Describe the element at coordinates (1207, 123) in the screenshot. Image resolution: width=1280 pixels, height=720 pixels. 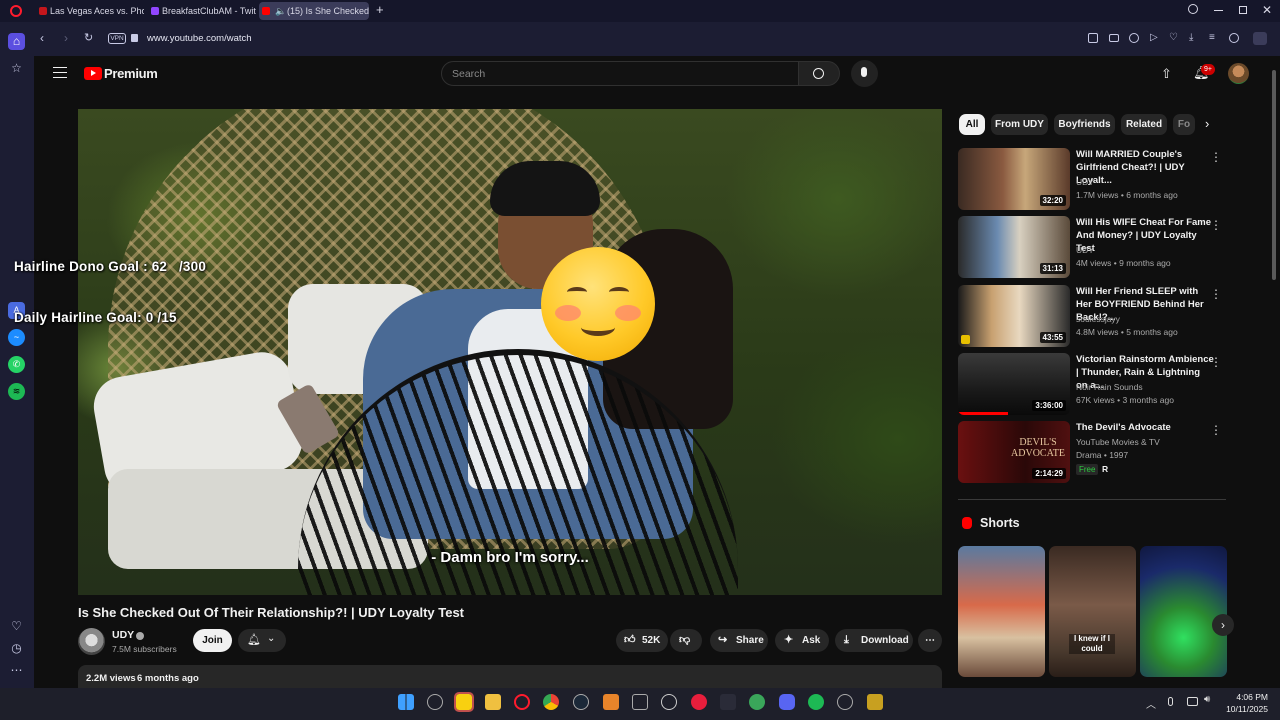
I see `chip-next-chevron-icon: ›` at that location.